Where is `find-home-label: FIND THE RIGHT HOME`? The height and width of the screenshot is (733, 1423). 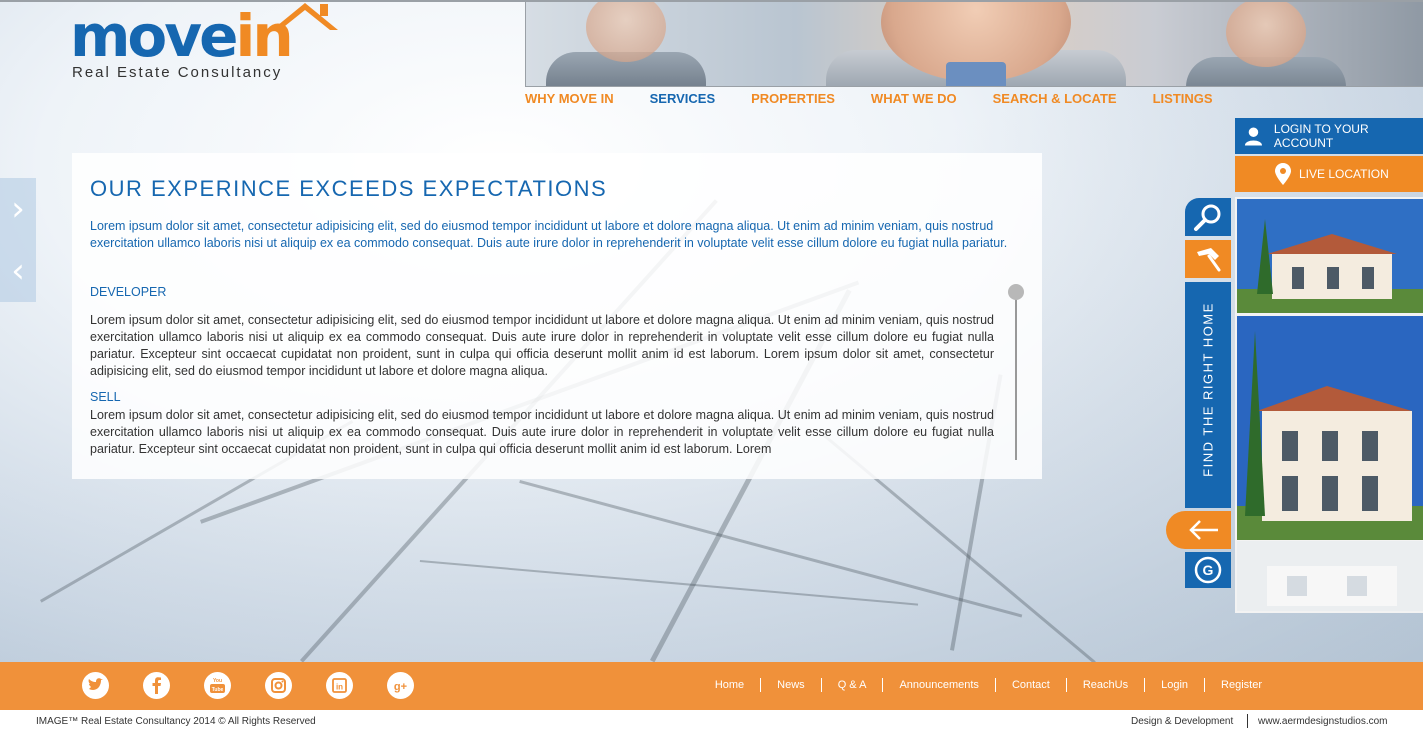
find-home-label: FIND THE RIGHT HOME is located at coordinates (1208, 389).